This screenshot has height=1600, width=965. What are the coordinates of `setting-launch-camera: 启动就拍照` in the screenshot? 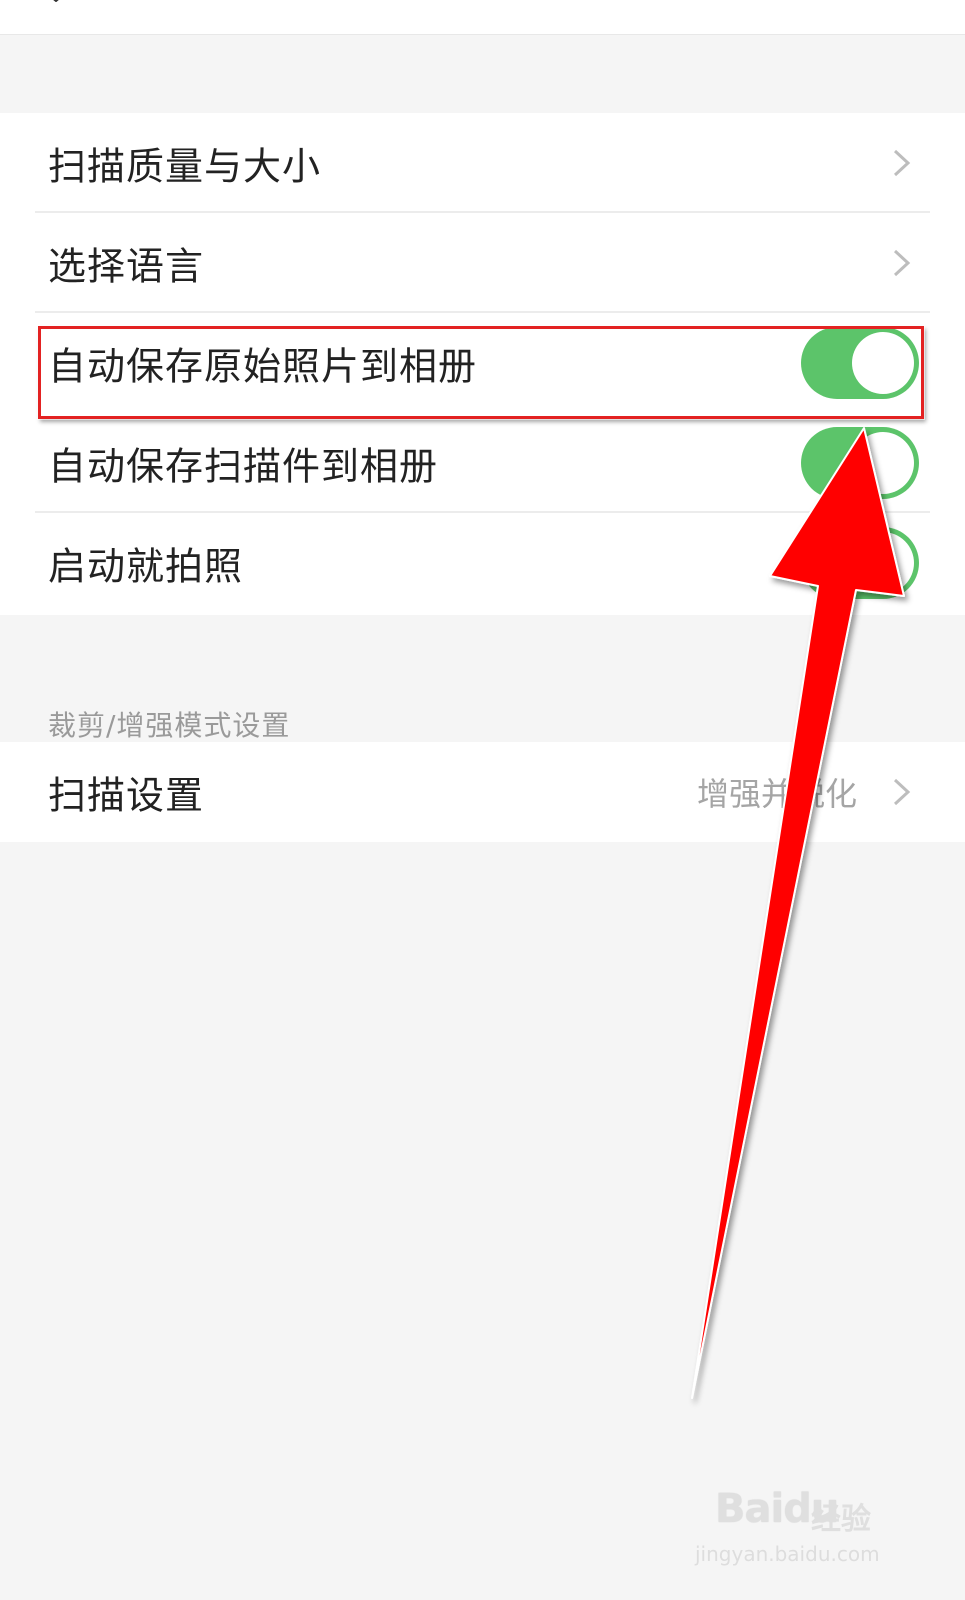 It's located at (482, 563).